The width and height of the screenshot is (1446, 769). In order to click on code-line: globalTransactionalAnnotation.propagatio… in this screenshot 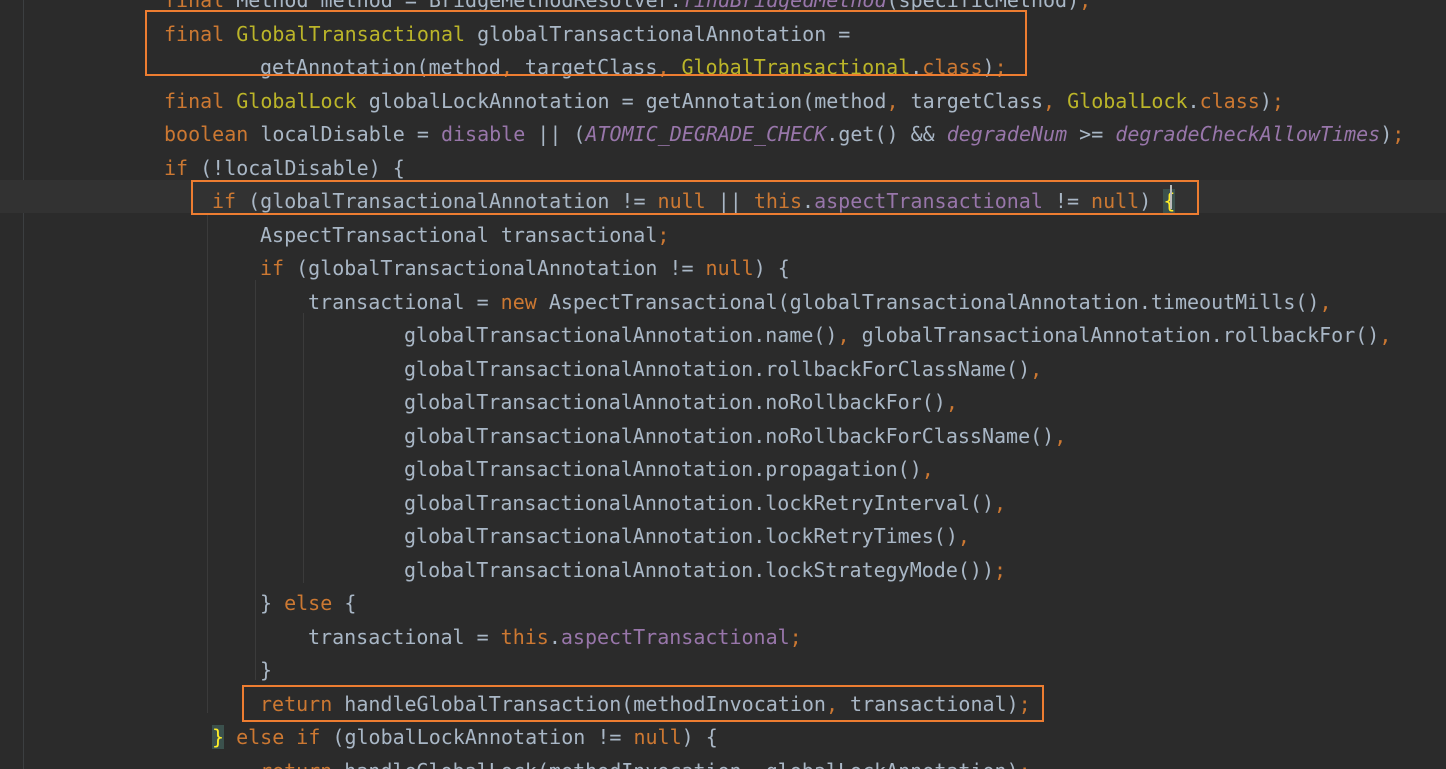, I will do `click(669, 470)`.